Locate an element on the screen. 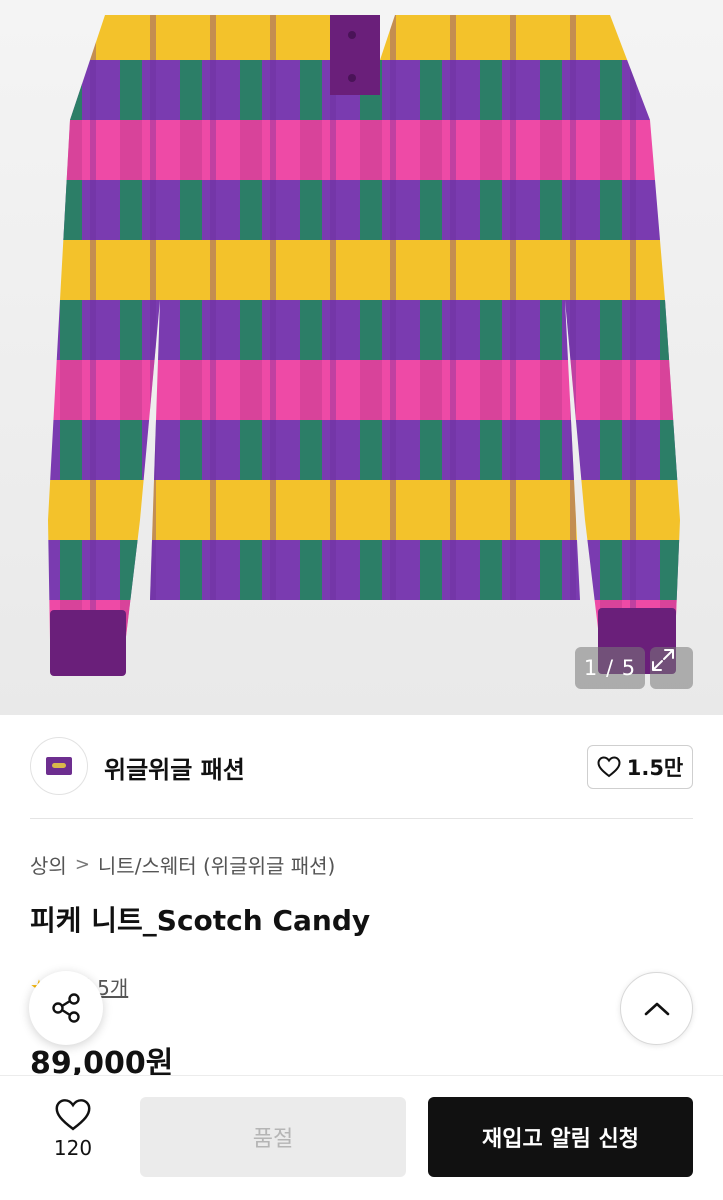 This screenshot has height=1200, width=723. chevron-right-icon: > is located at coordinates (82, 864).